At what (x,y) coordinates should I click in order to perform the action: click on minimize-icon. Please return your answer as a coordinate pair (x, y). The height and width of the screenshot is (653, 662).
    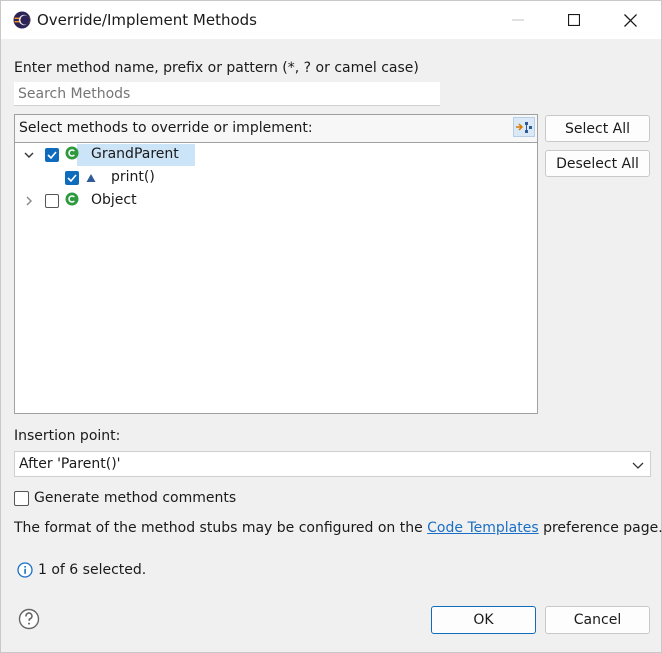
    Looking at the image, I should click on (518, 20).